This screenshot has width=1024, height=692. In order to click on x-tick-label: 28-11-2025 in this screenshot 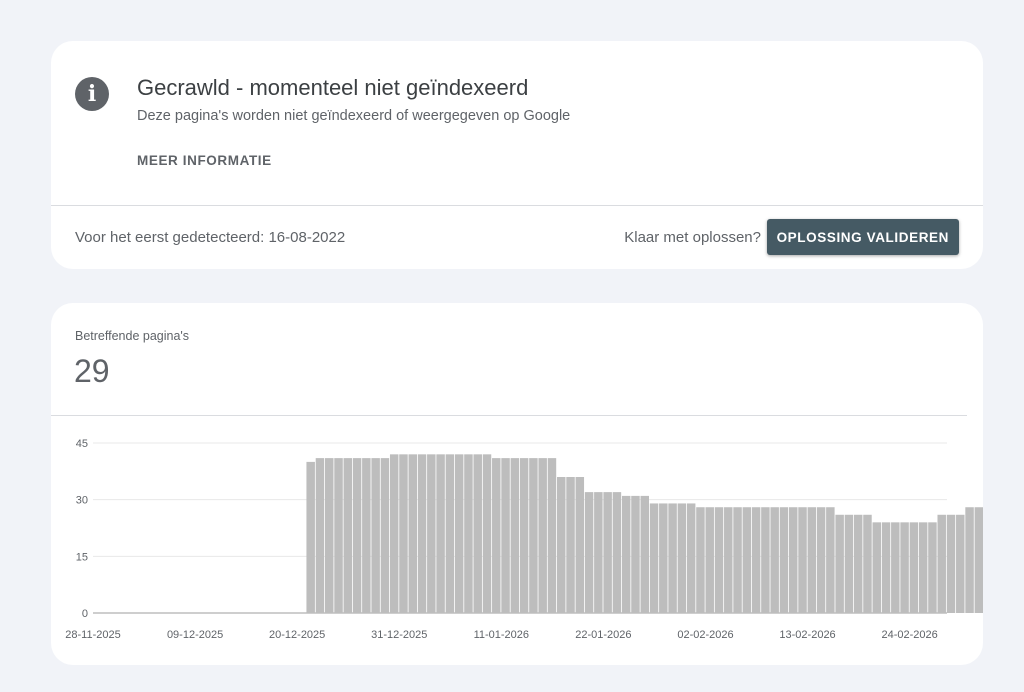, I will do `click(92, 635)`.